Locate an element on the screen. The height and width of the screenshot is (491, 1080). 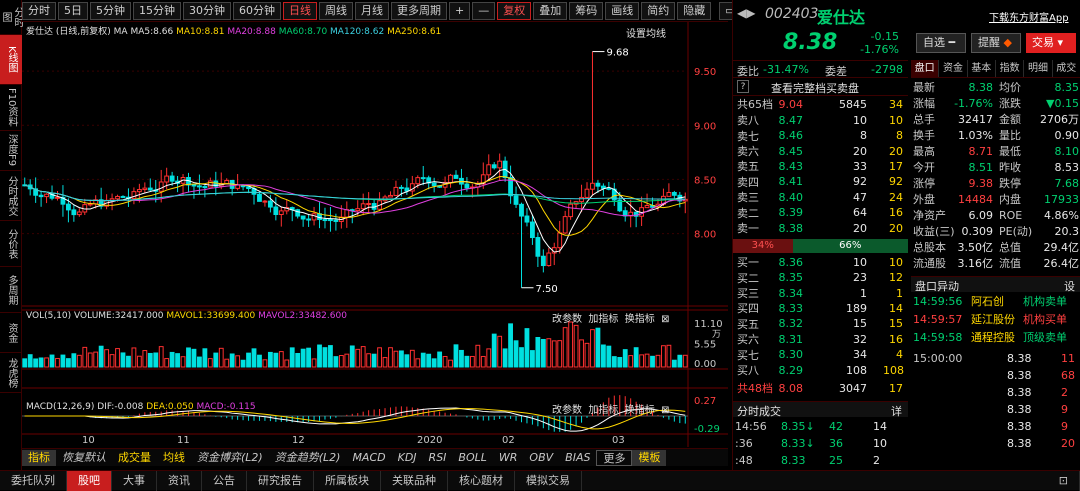
left-nav-item-5: 分价表 is located at coordinates (11, 244).